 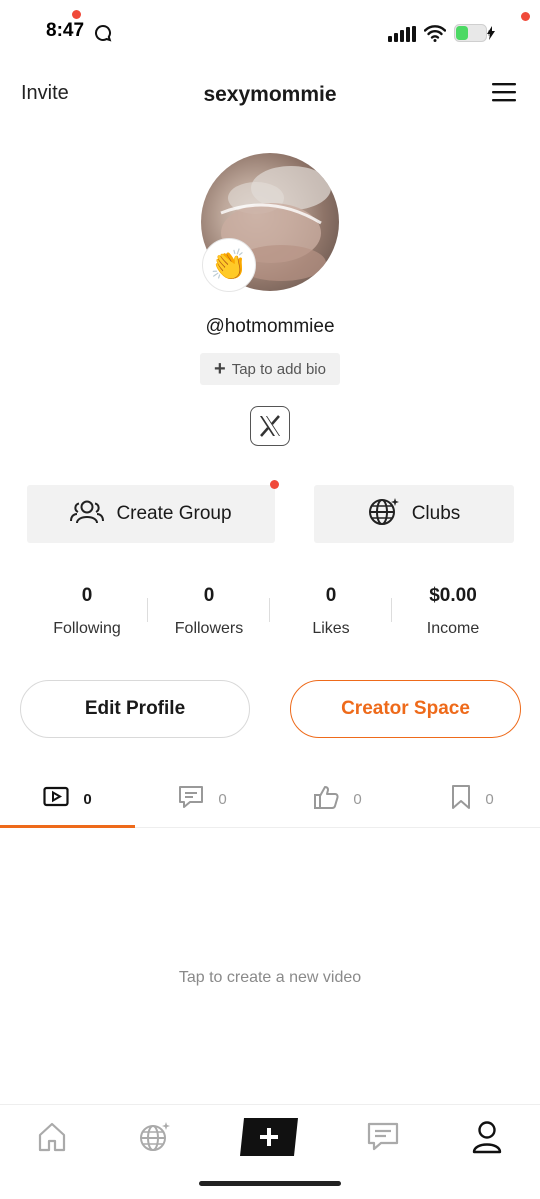 I want to click on content-tabs: 0 0 0 0, so click(x=270, y=800).